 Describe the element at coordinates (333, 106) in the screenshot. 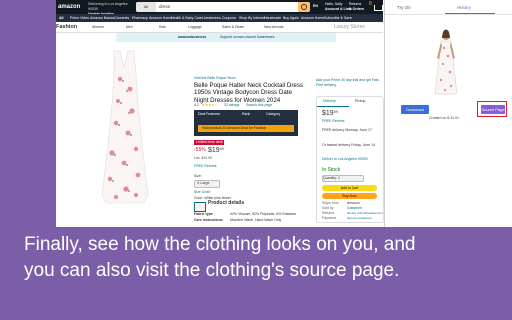

I see `tab-indicator` at that location.